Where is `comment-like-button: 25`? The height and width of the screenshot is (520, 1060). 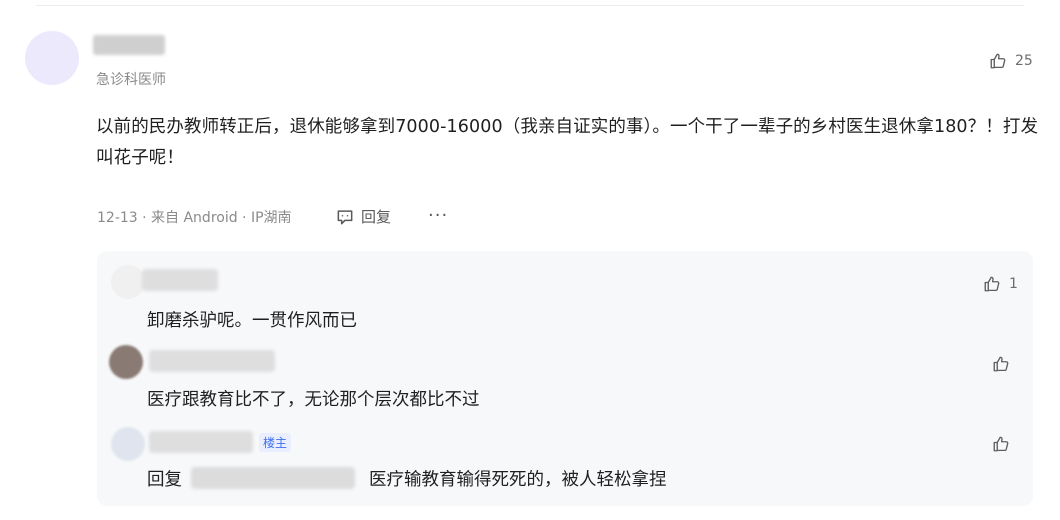
comment-like-button: 25 is located at coordinates (1011, 61).